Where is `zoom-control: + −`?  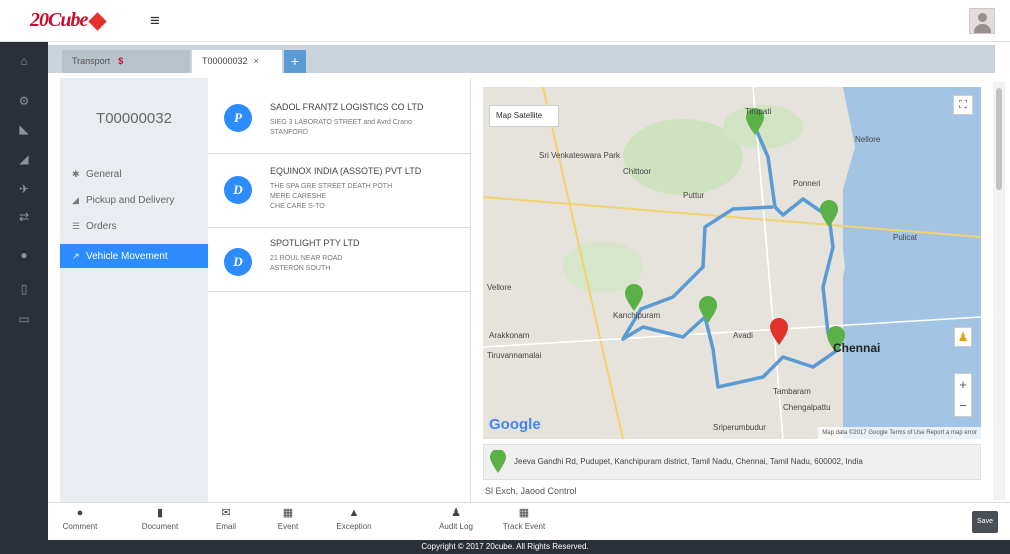
zoom-control: + − is located at coordinates (963, 395).